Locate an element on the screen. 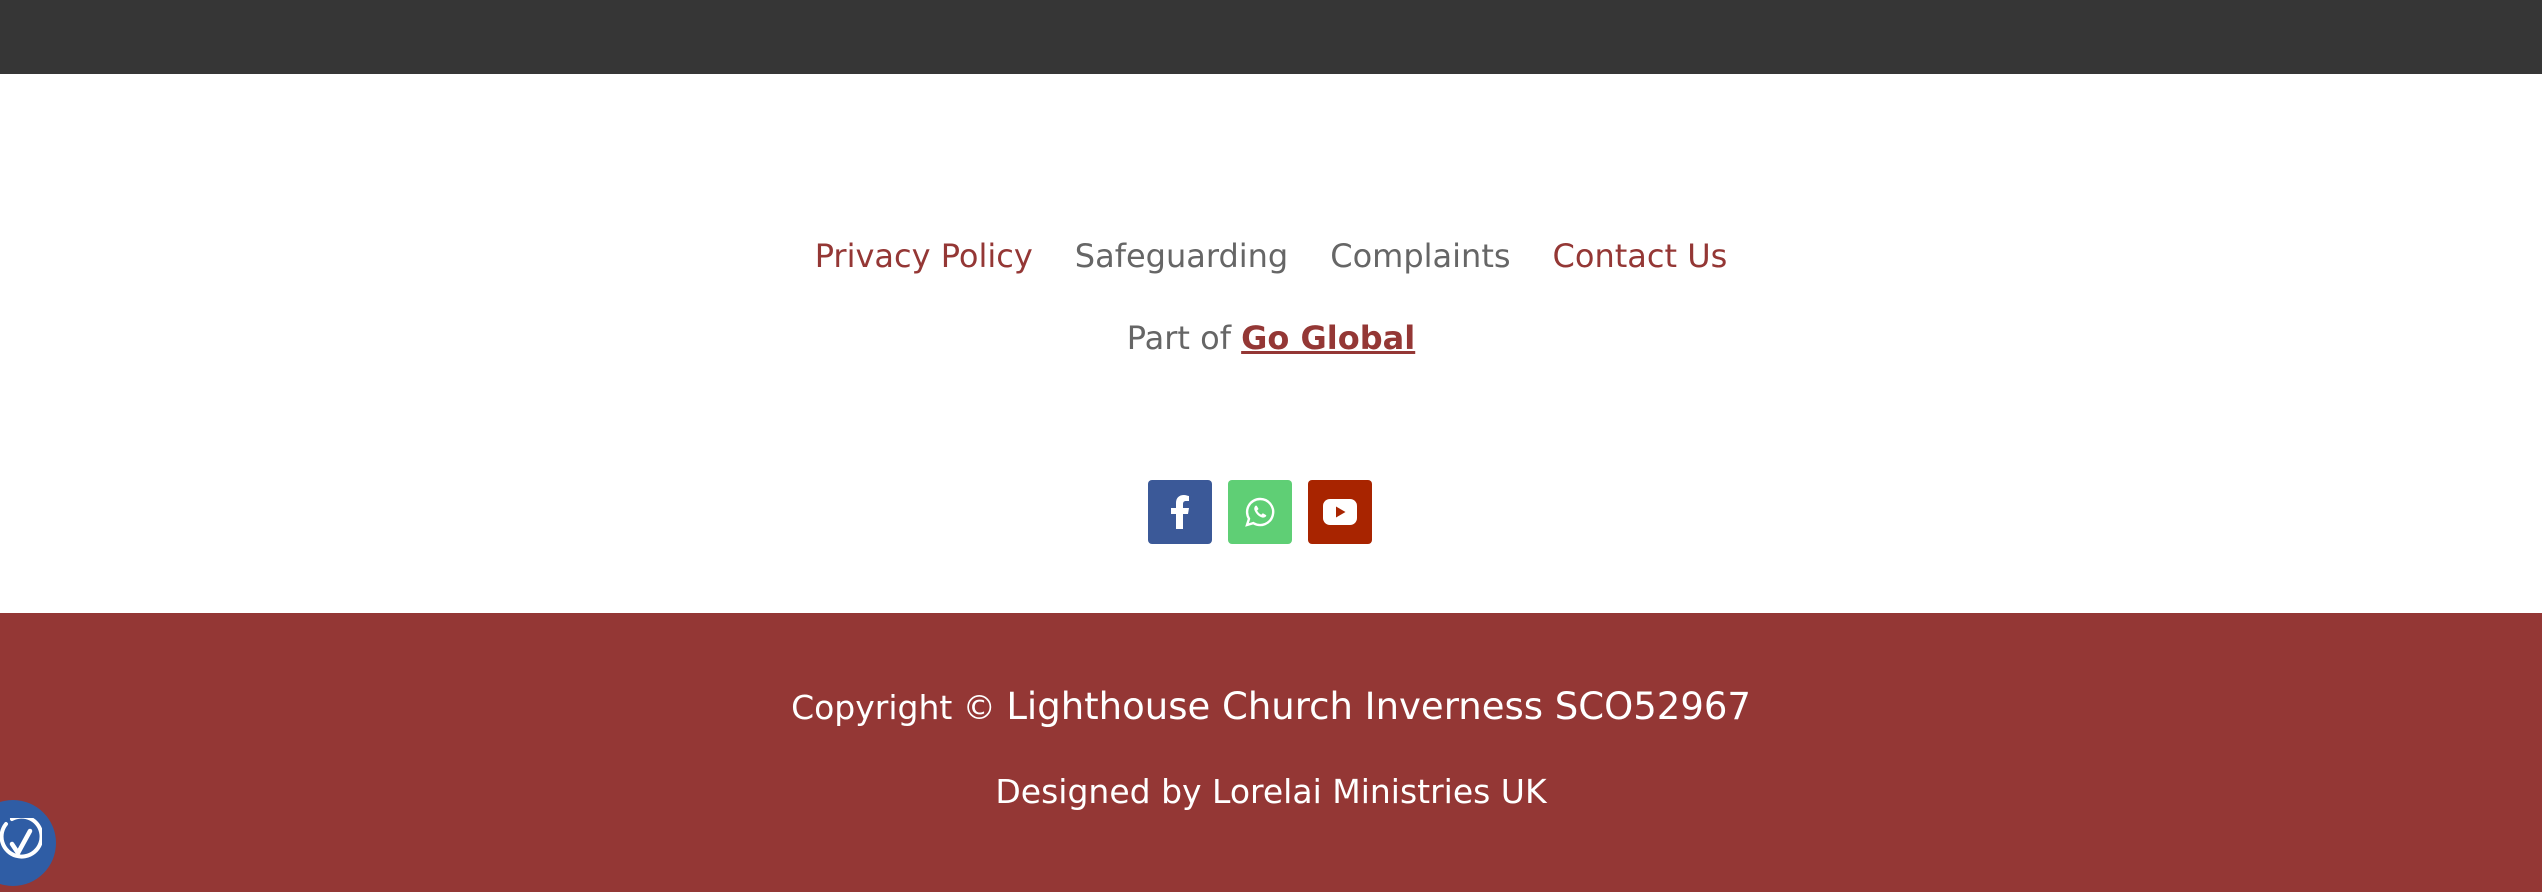 The height and width of the screenshot is (892, 2542). accessibility-check-icon is located at coordinates (21, 838).